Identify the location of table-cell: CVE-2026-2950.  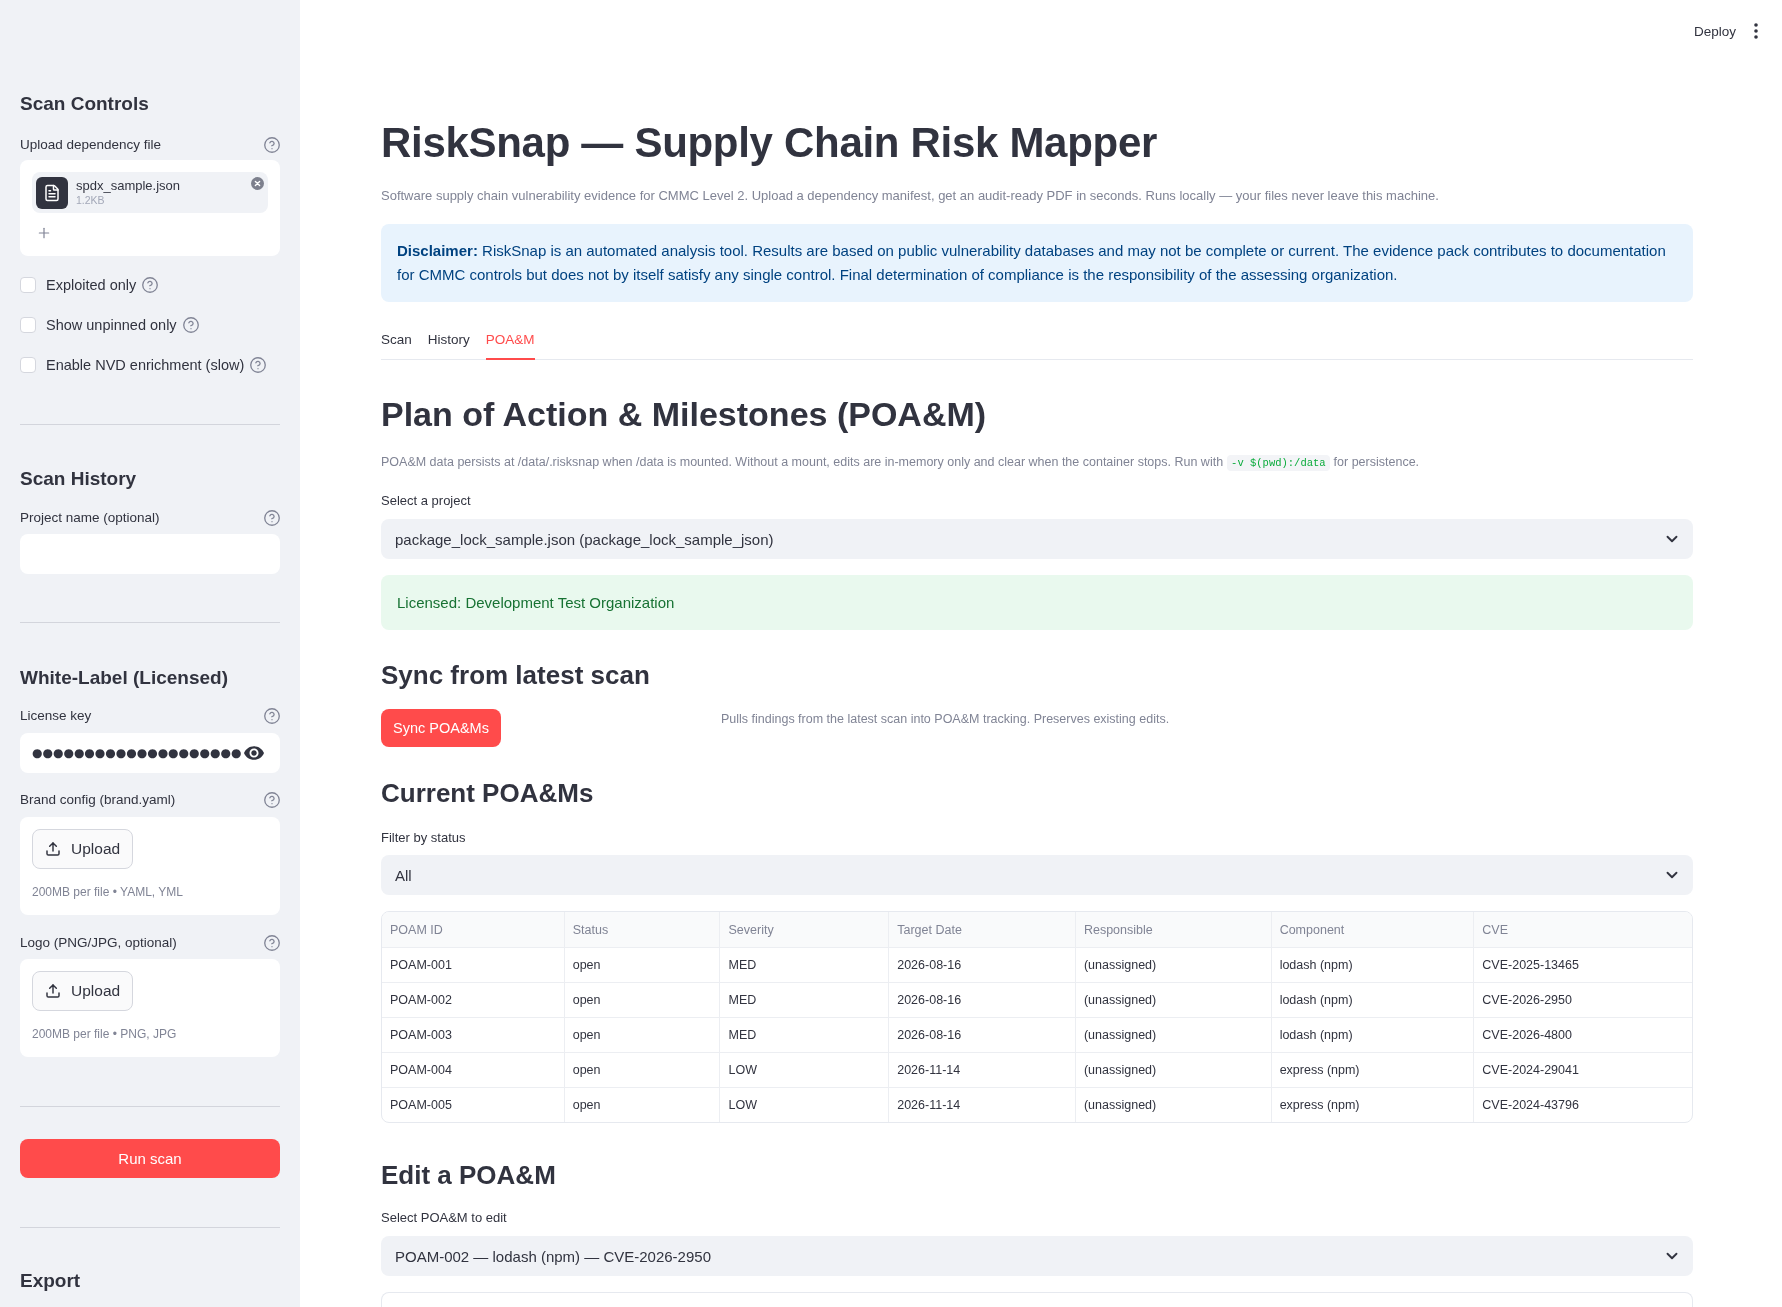
(1582, 999).